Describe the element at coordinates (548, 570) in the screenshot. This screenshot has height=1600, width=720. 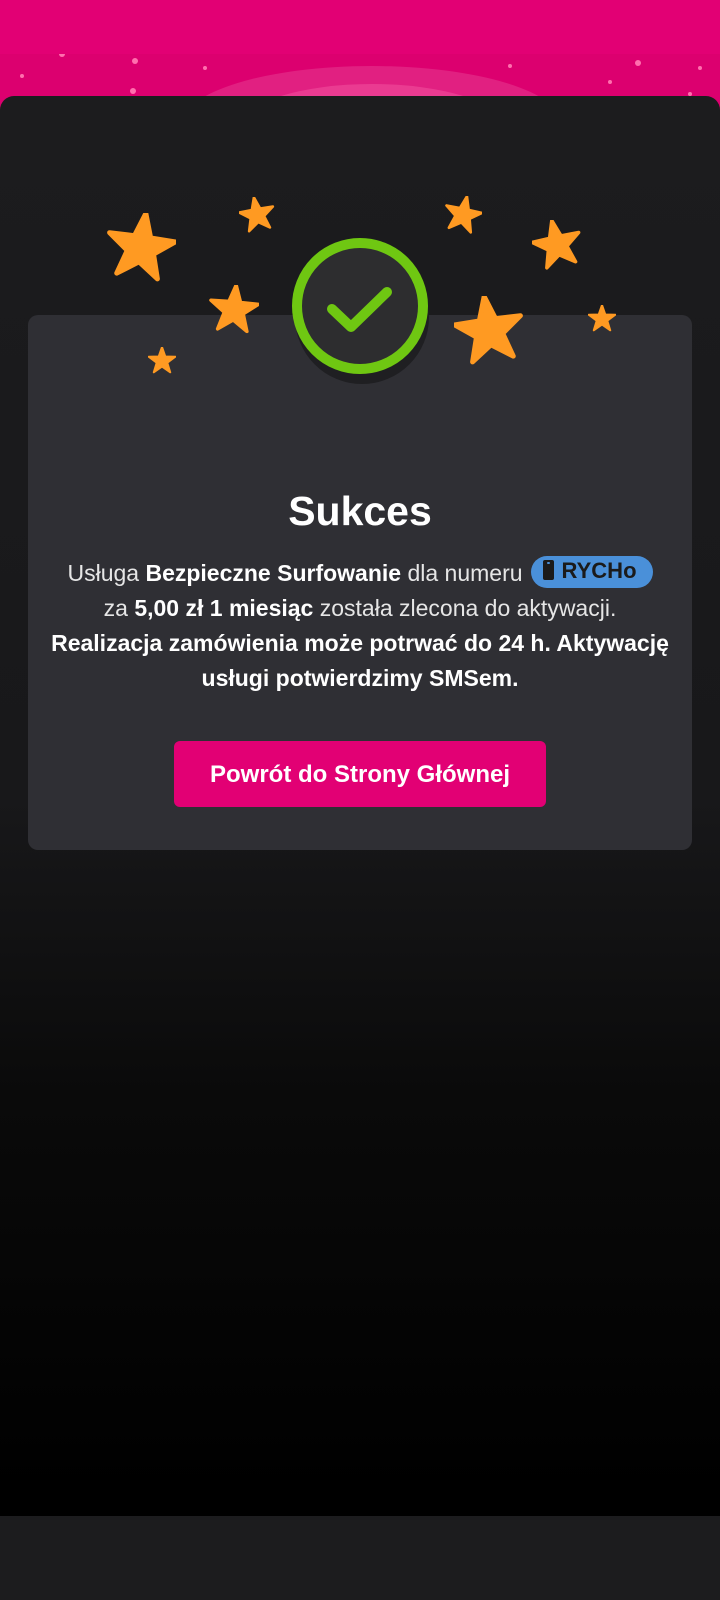
I see `phone-icon` at that location.